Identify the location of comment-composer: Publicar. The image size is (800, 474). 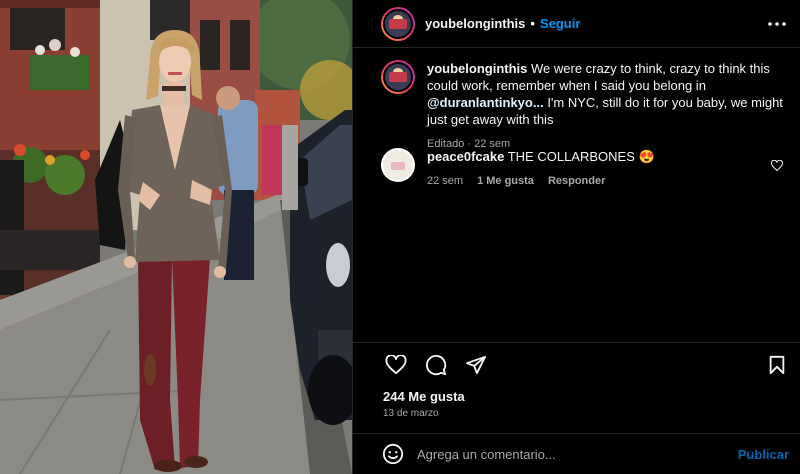
(576, 453).